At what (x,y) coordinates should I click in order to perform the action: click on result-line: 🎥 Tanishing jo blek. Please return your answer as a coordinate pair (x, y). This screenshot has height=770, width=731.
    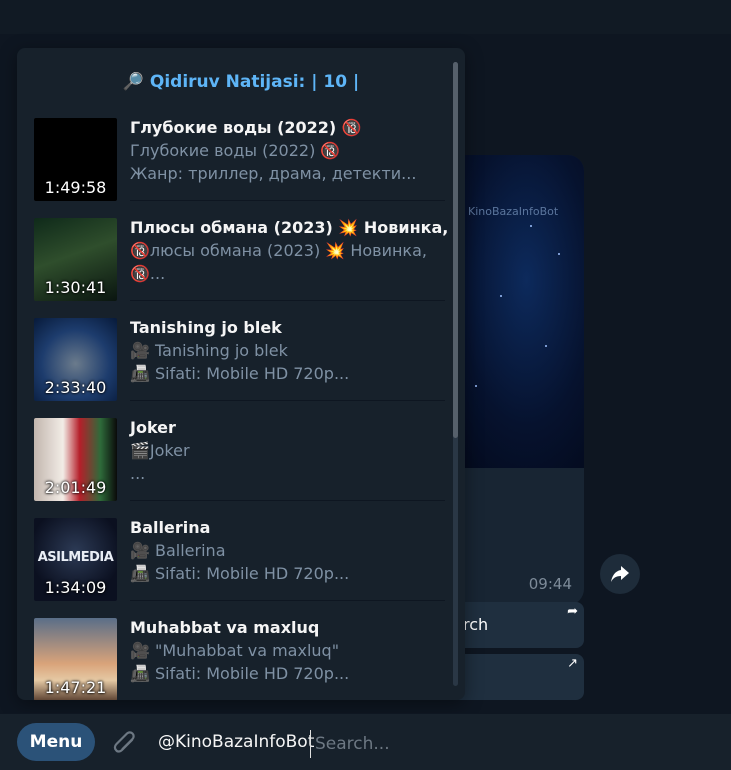
    Looking at the image, I should click on (209, 350).